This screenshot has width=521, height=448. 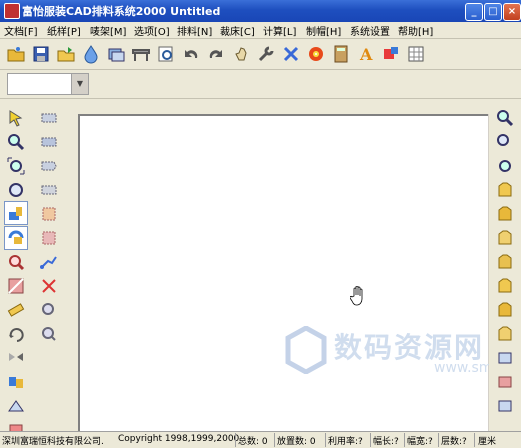 What do you see at coordinates (116, 54) in the screenshot?
I see `layer-icon` at bounding box center [116, 54].